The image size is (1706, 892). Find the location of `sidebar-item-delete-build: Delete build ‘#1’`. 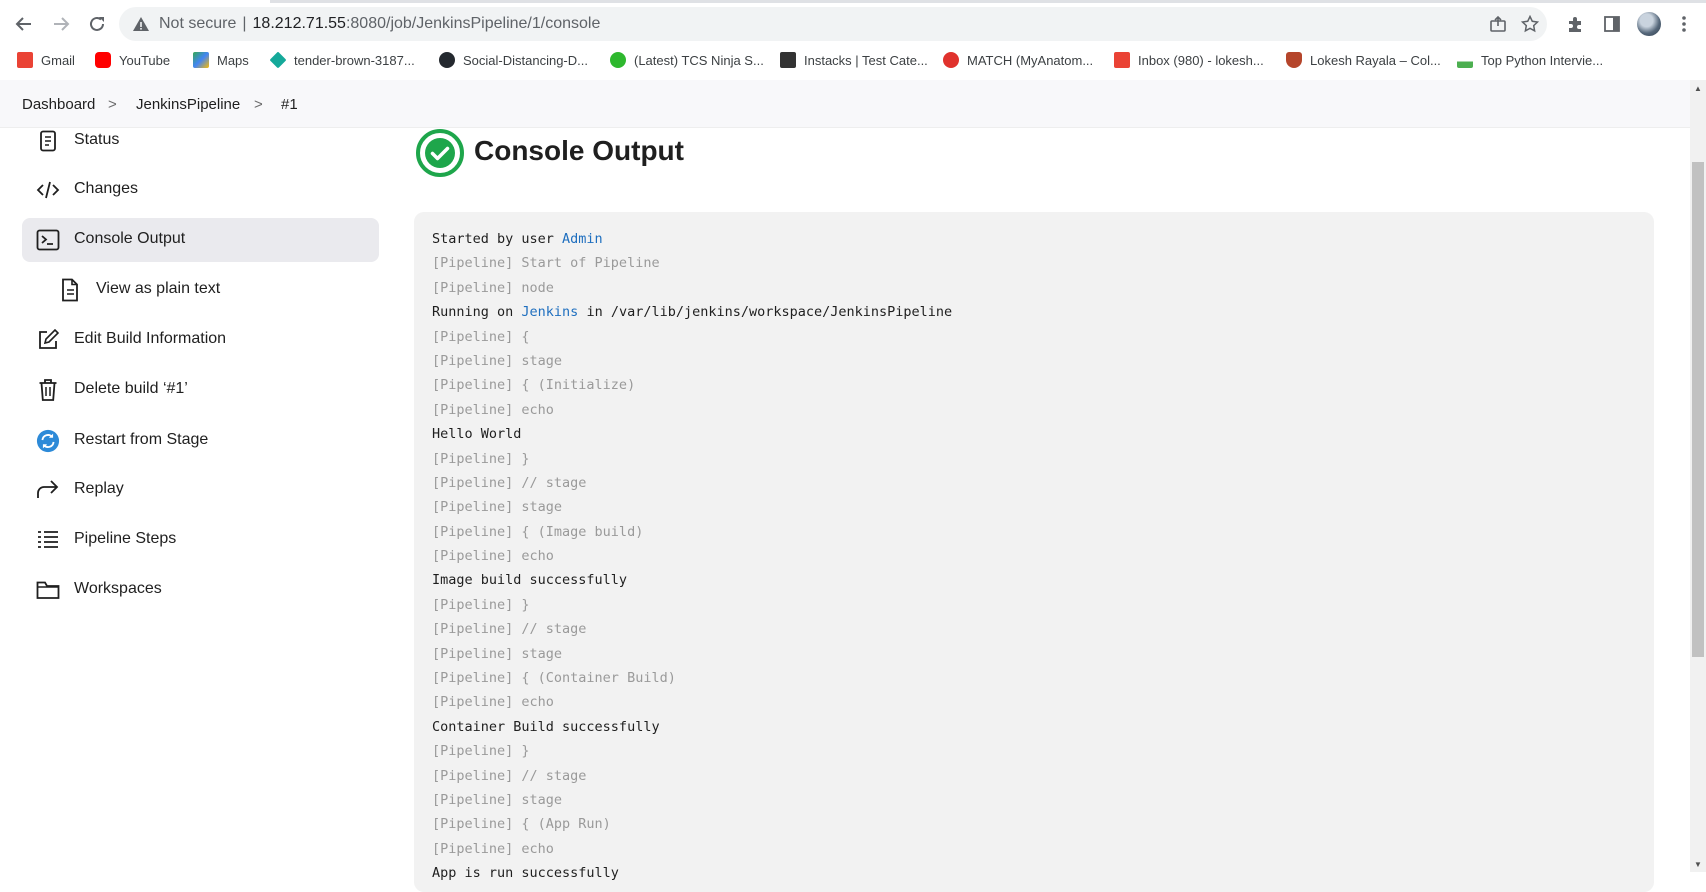

sidebar-item-delete-build: Delete build ‘#1’ is located at coordinates (200, 390).